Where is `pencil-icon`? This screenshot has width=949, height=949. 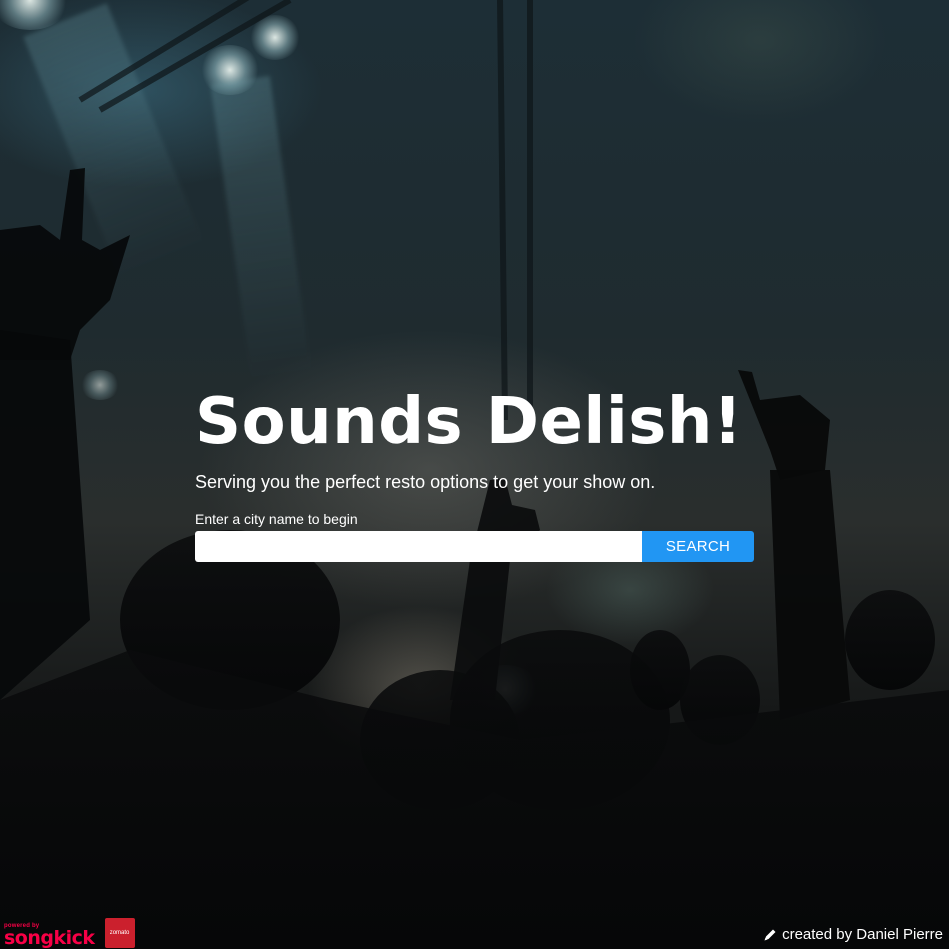 pencil-icon is located at coordinates (770, 935).